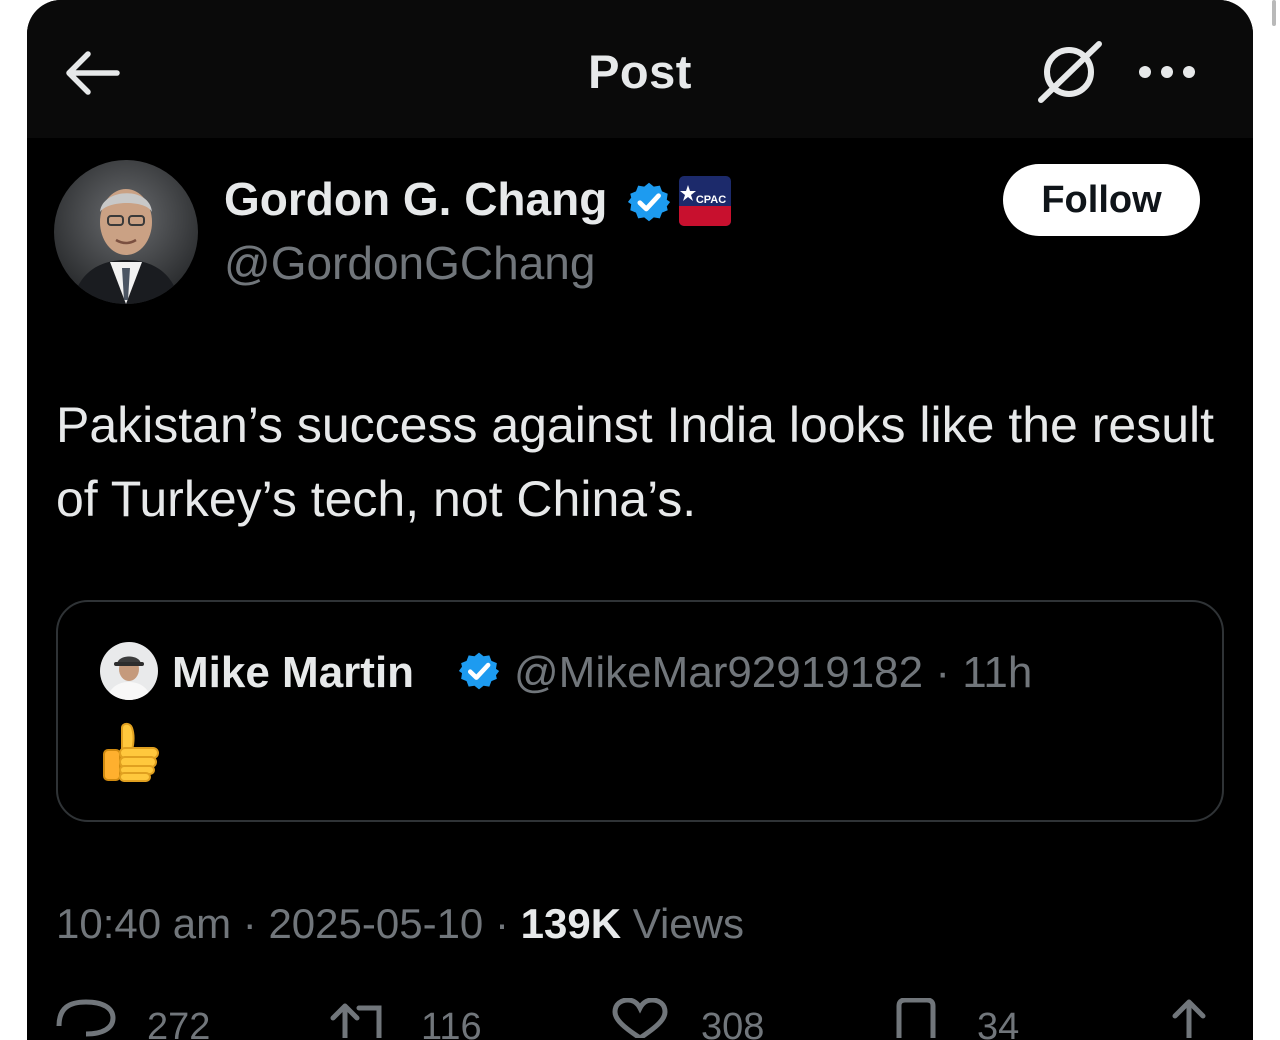  Describe the element at coordinates (131, 753) in the screenshot. I see `thumbs-up-emoji` at that location.